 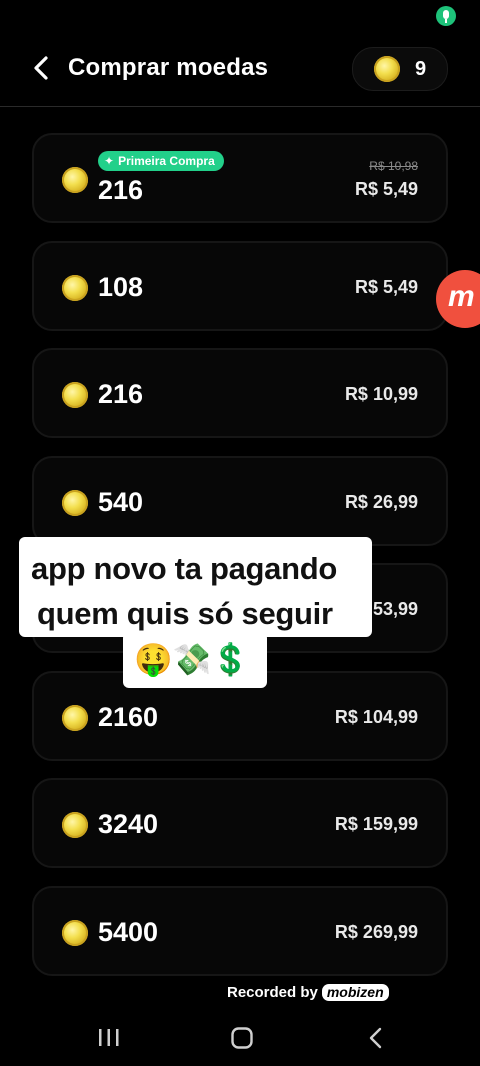 I want to click on package-price: 53,99, so click(x=395, y=609).